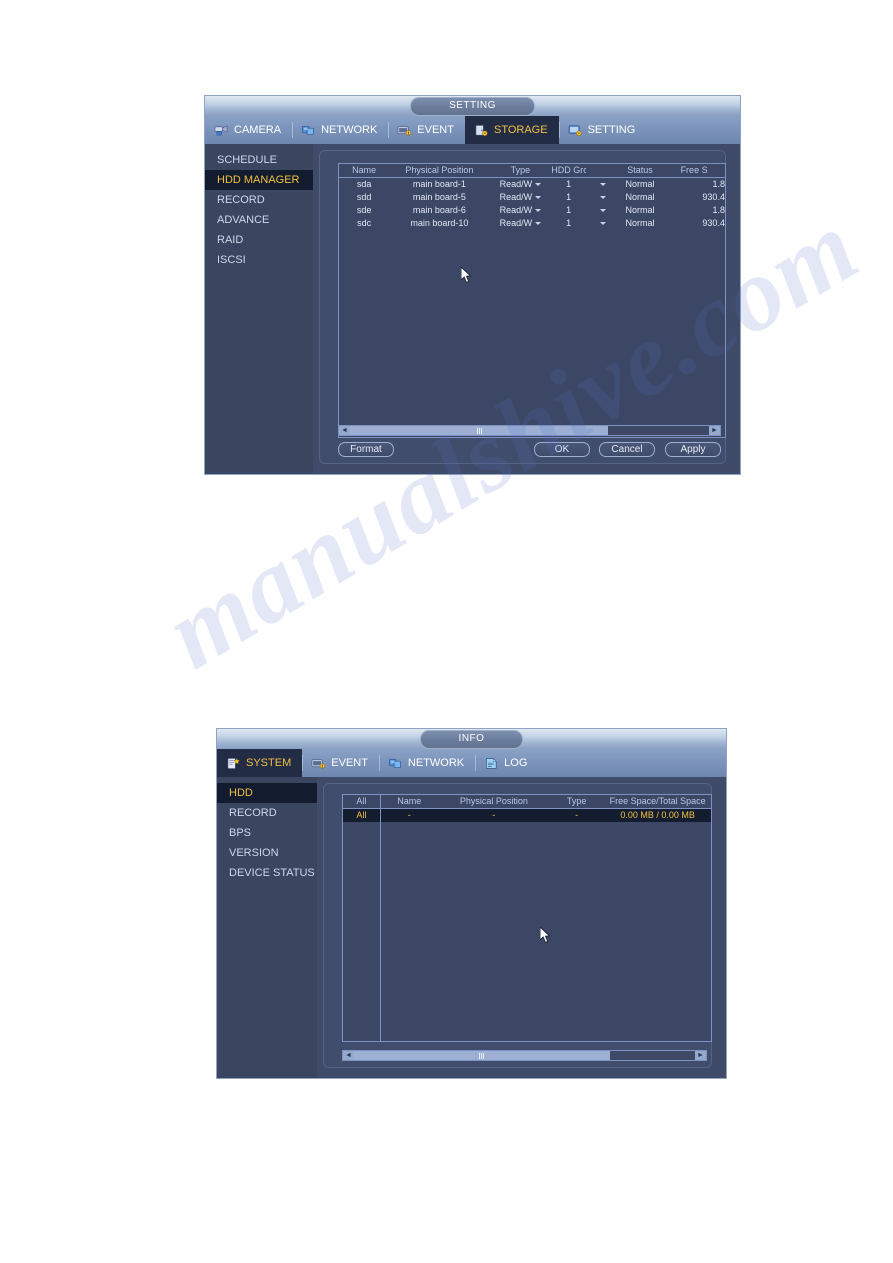  I want to click on event-icon, so click(318, 763).